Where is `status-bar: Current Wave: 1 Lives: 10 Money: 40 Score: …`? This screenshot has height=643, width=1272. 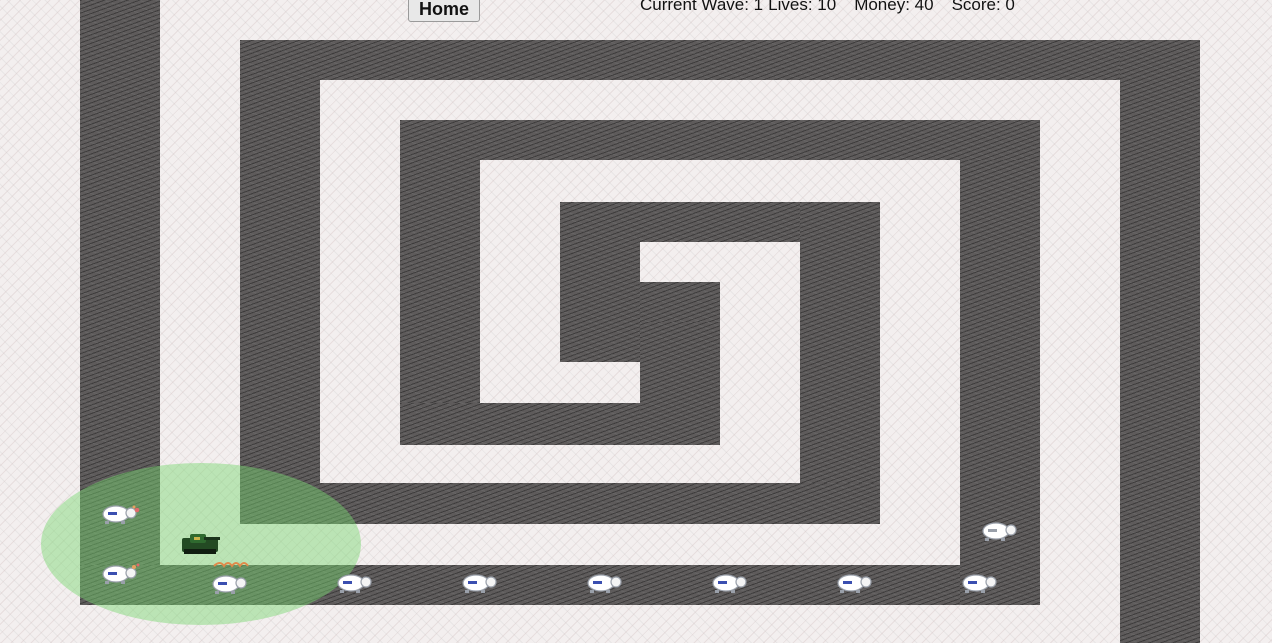 status-bar: Current Wave: 1 Lives: 10 Money: 40 Score: … is located at coordinates (836, 7).